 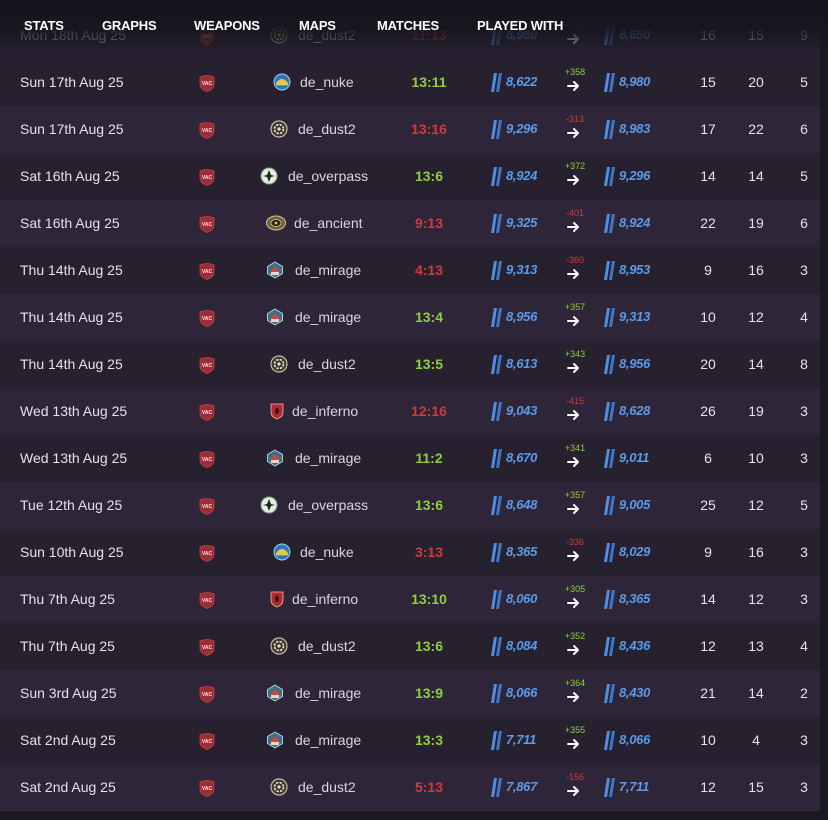 I want to click on nav-weapons: WEAPONS, so click(x=227, y=25).